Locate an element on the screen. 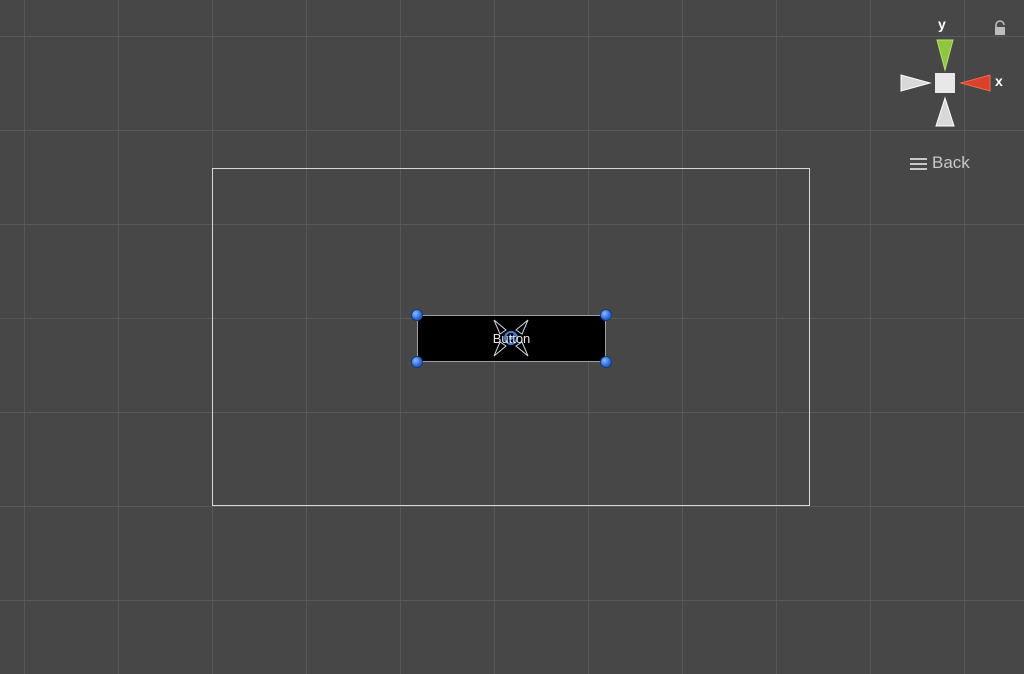 The image size is (1024, 674). resize-handle-top-right is located at coordinates (606, 315).